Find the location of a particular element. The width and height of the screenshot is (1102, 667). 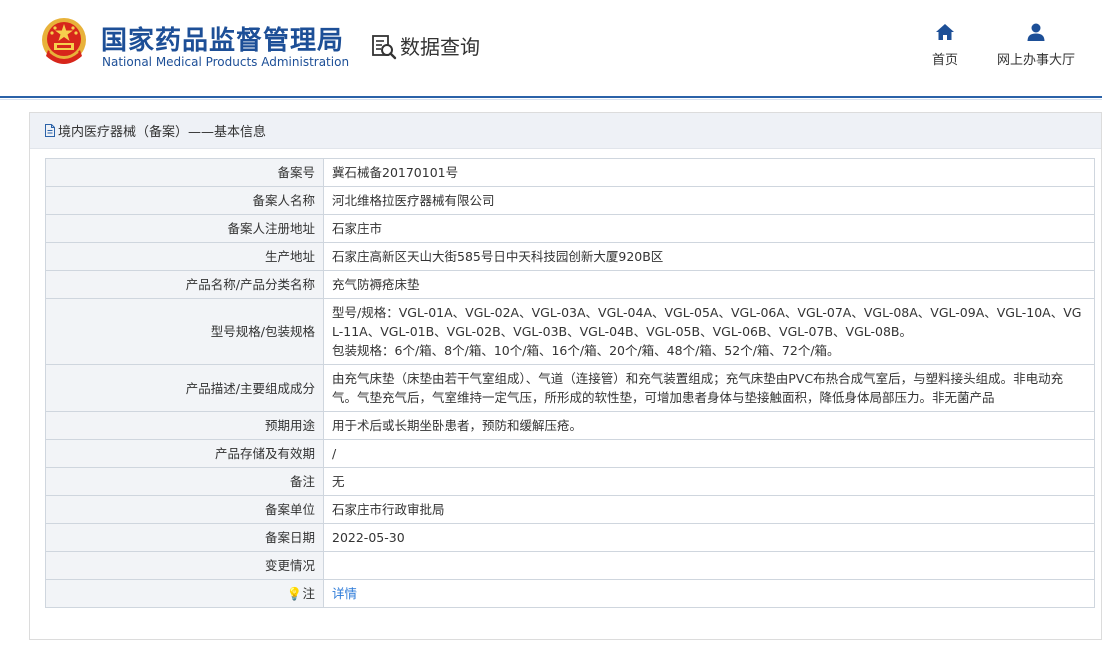

table-row: 备案日期 2022-05-30 is located at coordinates (570, 537).